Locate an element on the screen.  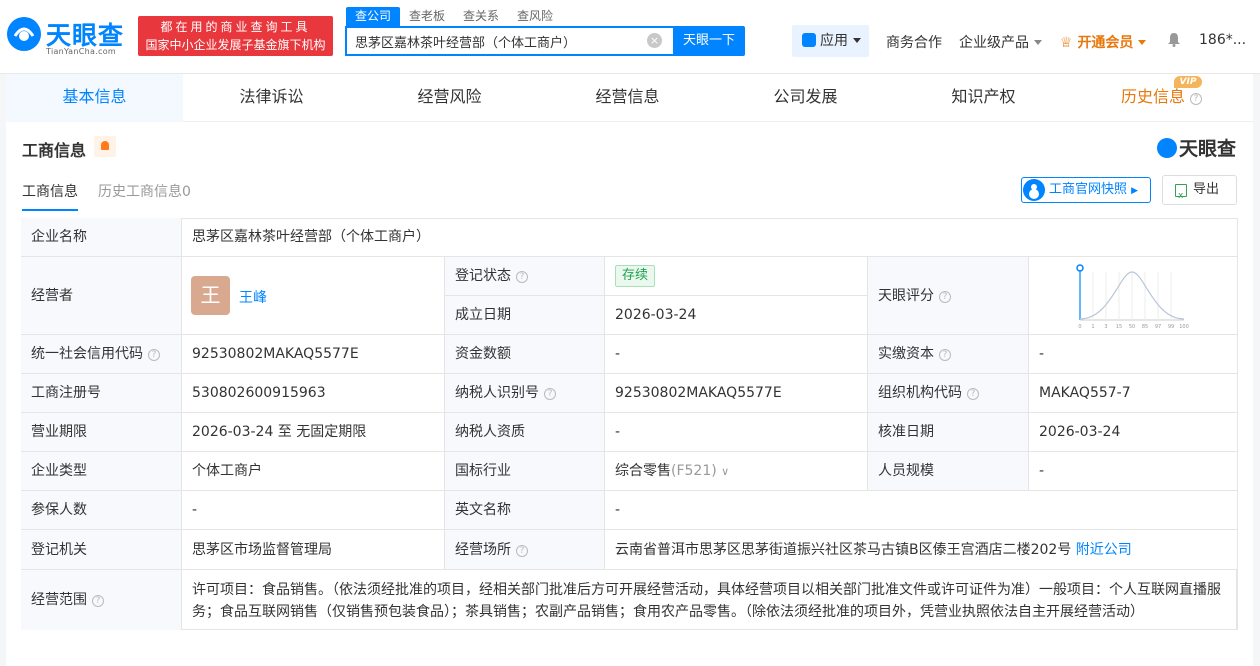
search-input-value: 思茅区嘉林茶叶经营部（个体工商户） is located at coordinates (466, 43).